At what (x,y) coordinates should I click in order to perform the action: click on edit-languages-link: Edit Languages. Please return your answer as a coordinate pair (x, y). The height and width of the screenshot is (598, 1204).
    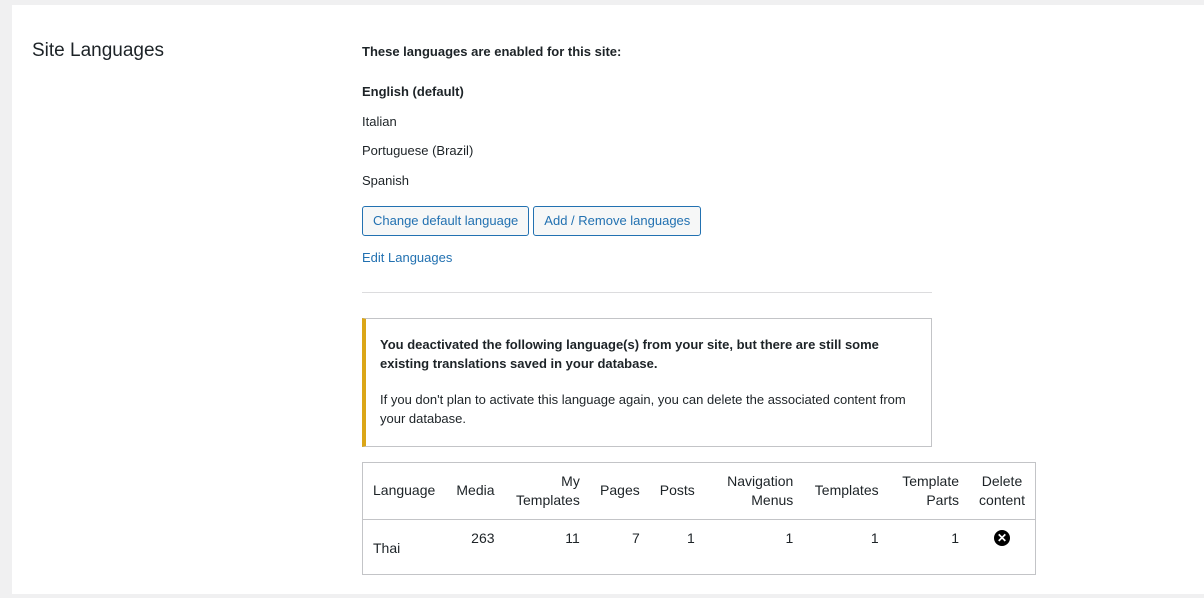
    Looking at the image, I should click on (407, 257).